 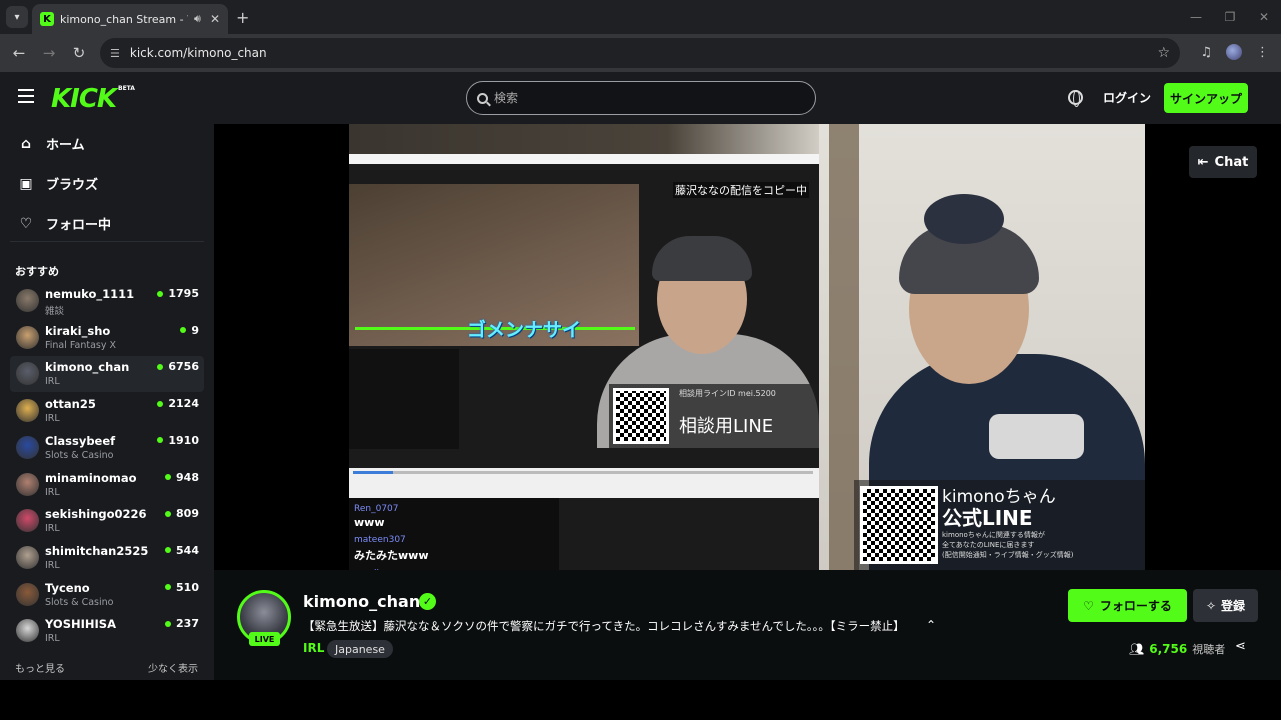 What do you see at coordinates (124, 19) in the screenshot?
I see `tab-title: kimono_chan Stream - Watch` at bounding box center [124, 19].